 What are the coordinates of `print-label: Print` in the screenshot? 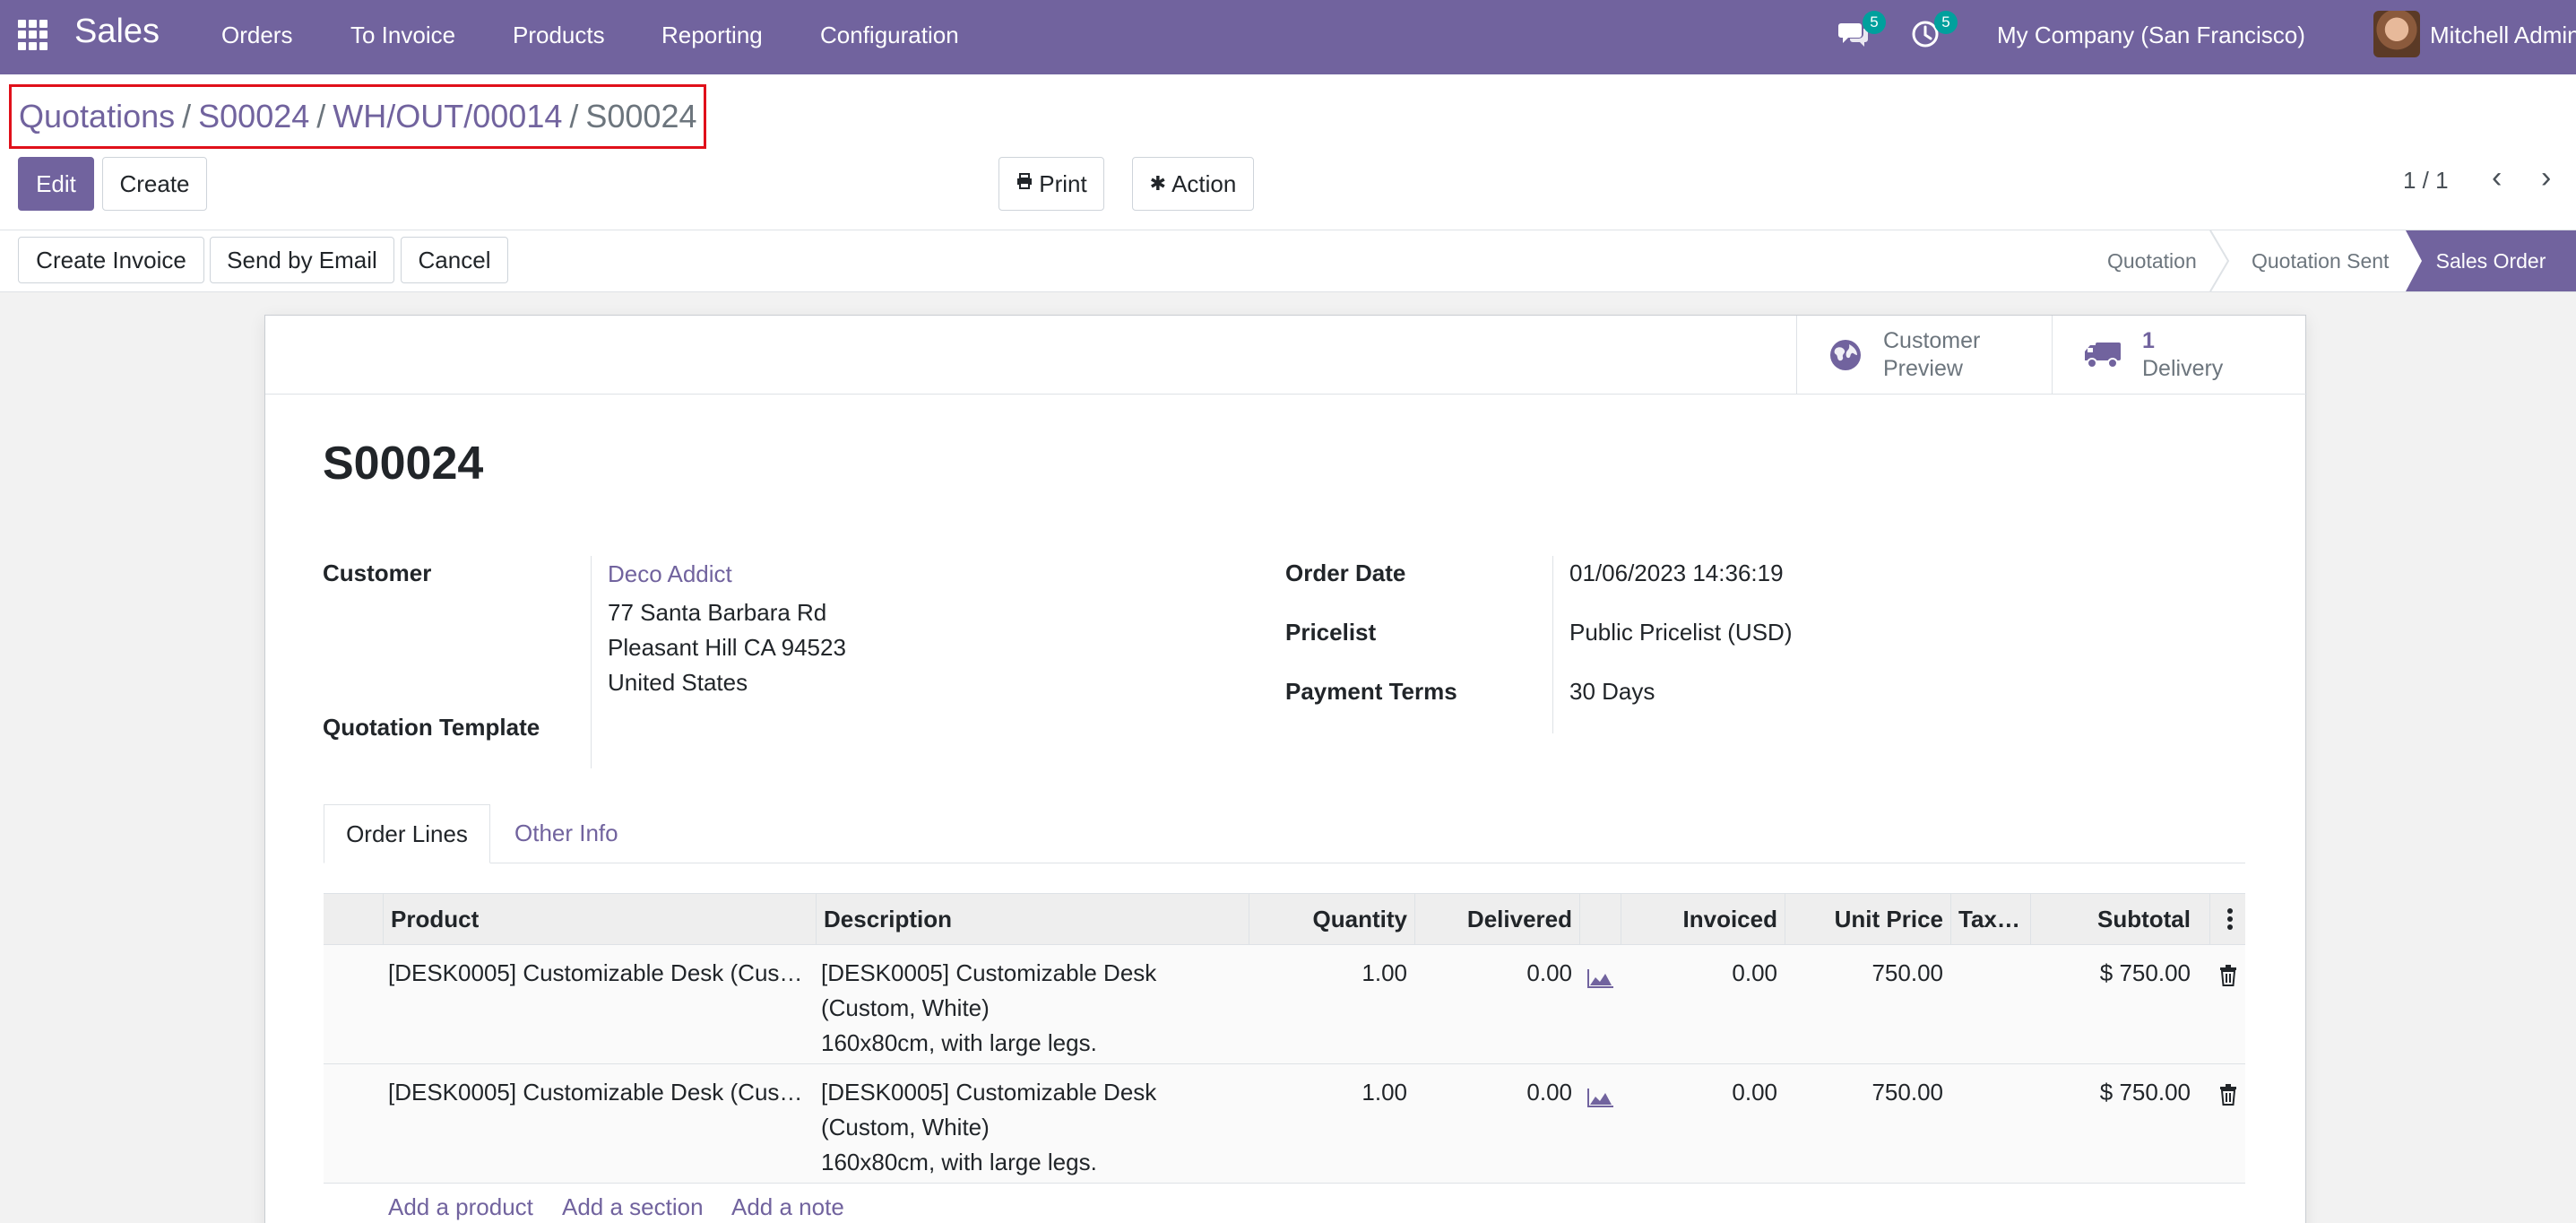 It's located at (1063, 183).